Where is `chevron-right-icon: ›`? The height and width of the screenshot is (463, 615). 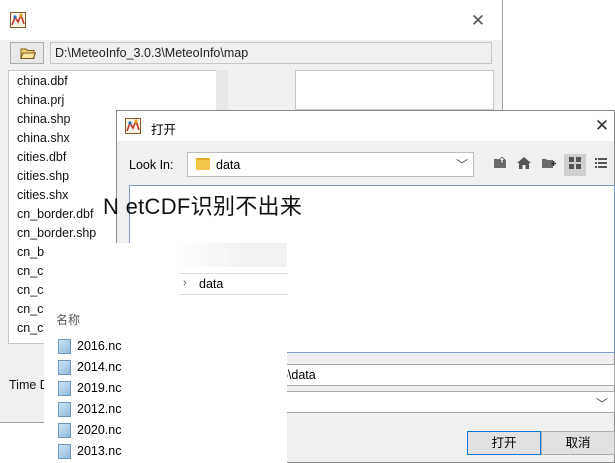
chevron-right-icon: › is located at coordinates (185, 283).